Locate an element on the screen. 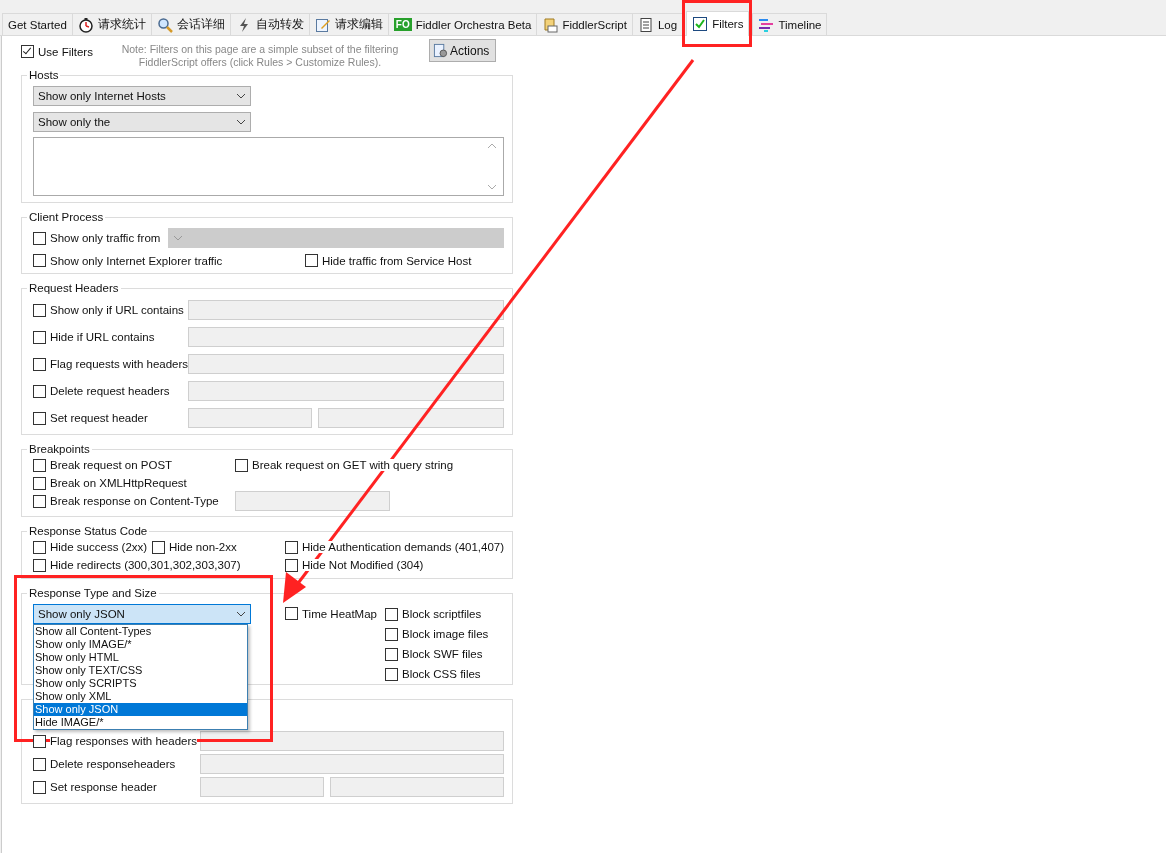 The image size is (1166, 853). group-title: Client Process is located at coordinates (66, 217).